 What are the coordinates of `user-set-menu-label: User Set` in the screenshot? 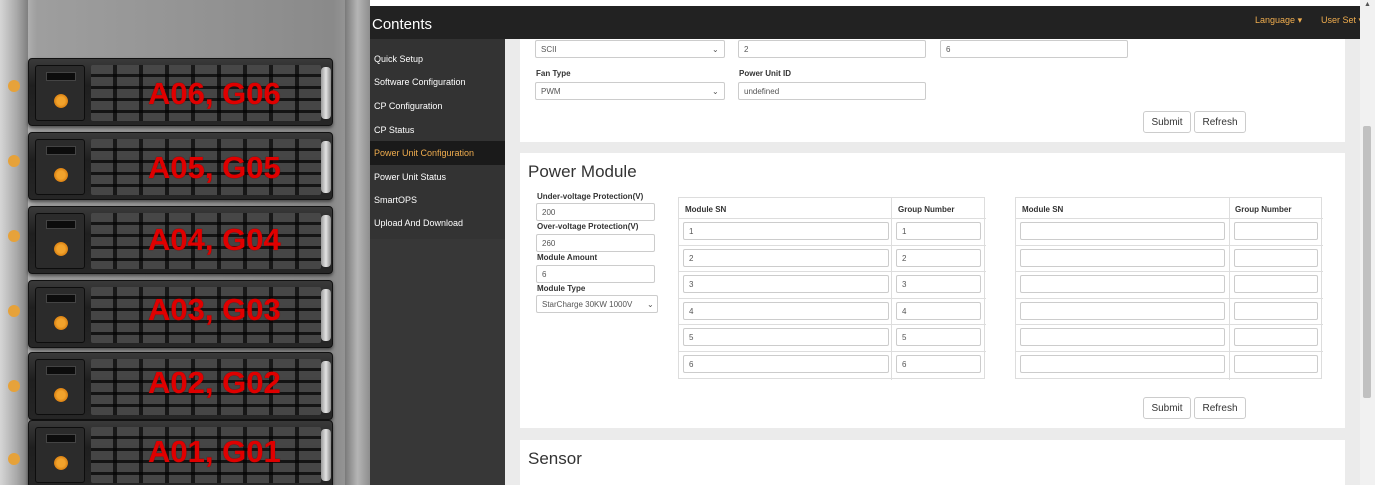 It's located at (1339, 20).